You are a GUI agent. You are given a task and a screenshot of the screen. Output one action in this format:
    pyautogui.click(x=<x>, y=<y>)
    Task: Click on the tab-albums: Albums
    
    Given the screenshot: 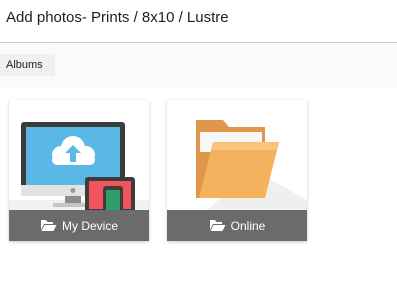 What is the action you would take?
    pyautogui.click(x=27, y=65)
    